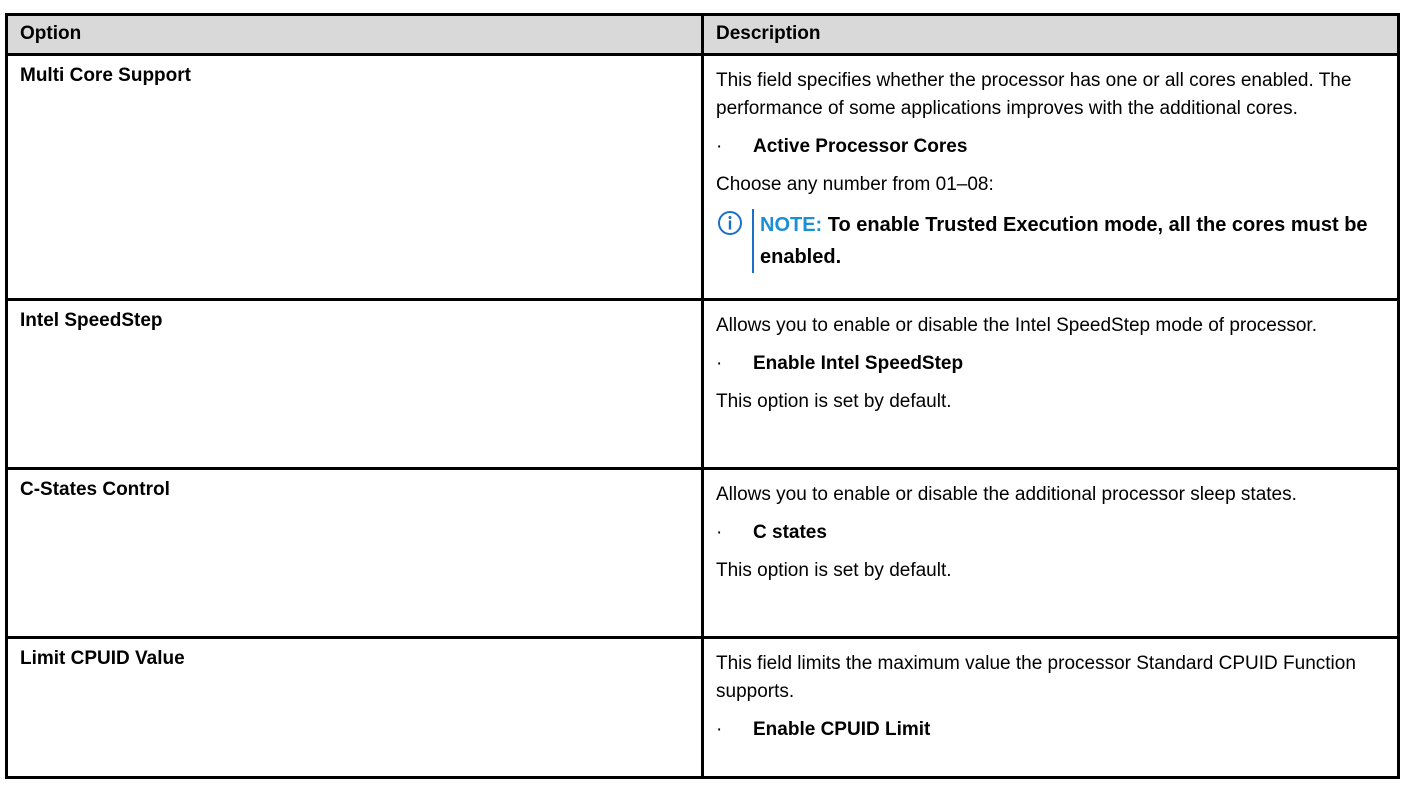 This screenshot has width=1403, height=812. What do you see at coordinates (1050, 147) in the screenshot?
I see `bullet-item: · Active Processor Cores` at bounding box center [1050, 147].